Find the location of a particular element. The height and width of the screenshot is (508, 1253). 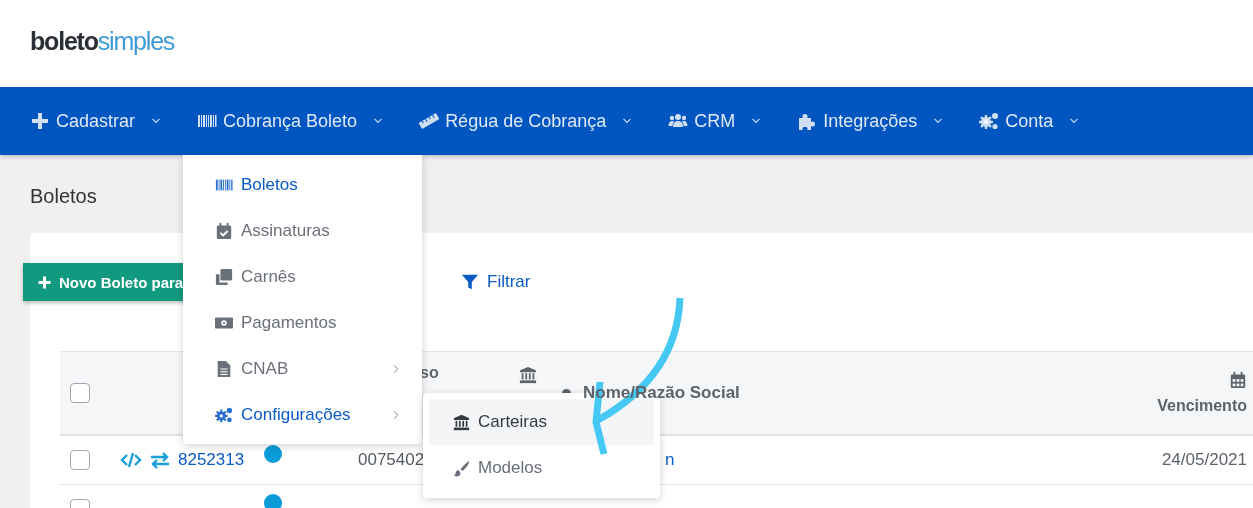

nav-menu-item: Régua de Cobrança is located at coordinates (527, 121).